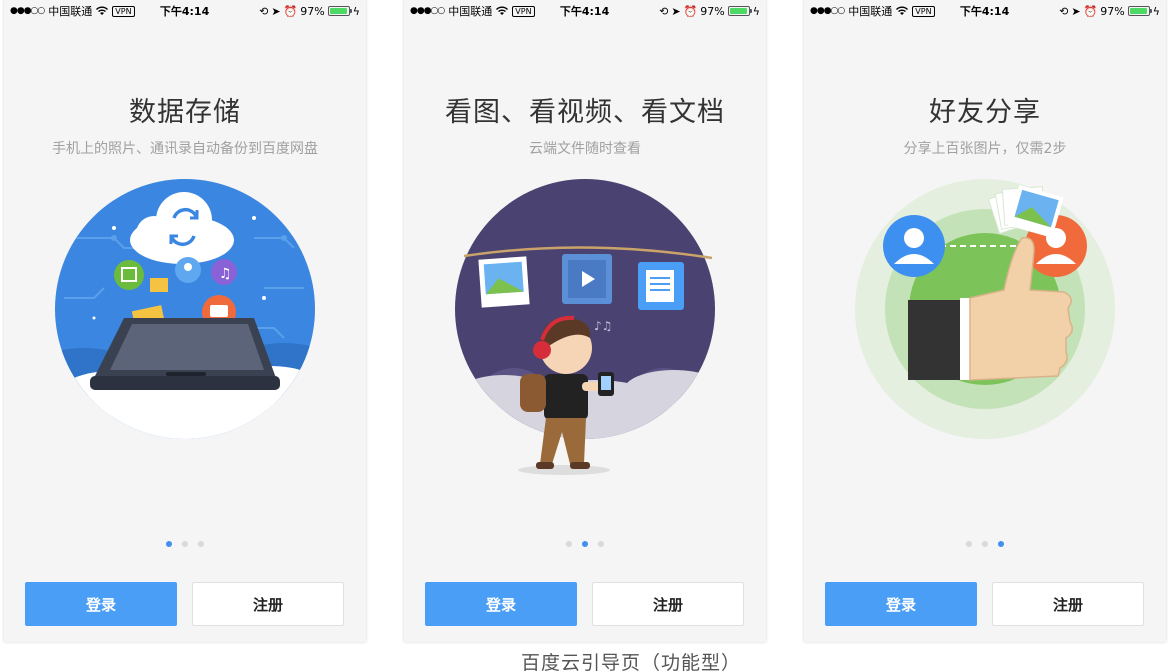 The width and height of the screenshot is (1168, 672). Describe the element at coordinates (185, 112) in the screenshot. I see `page-title: 数据存储` at that location.